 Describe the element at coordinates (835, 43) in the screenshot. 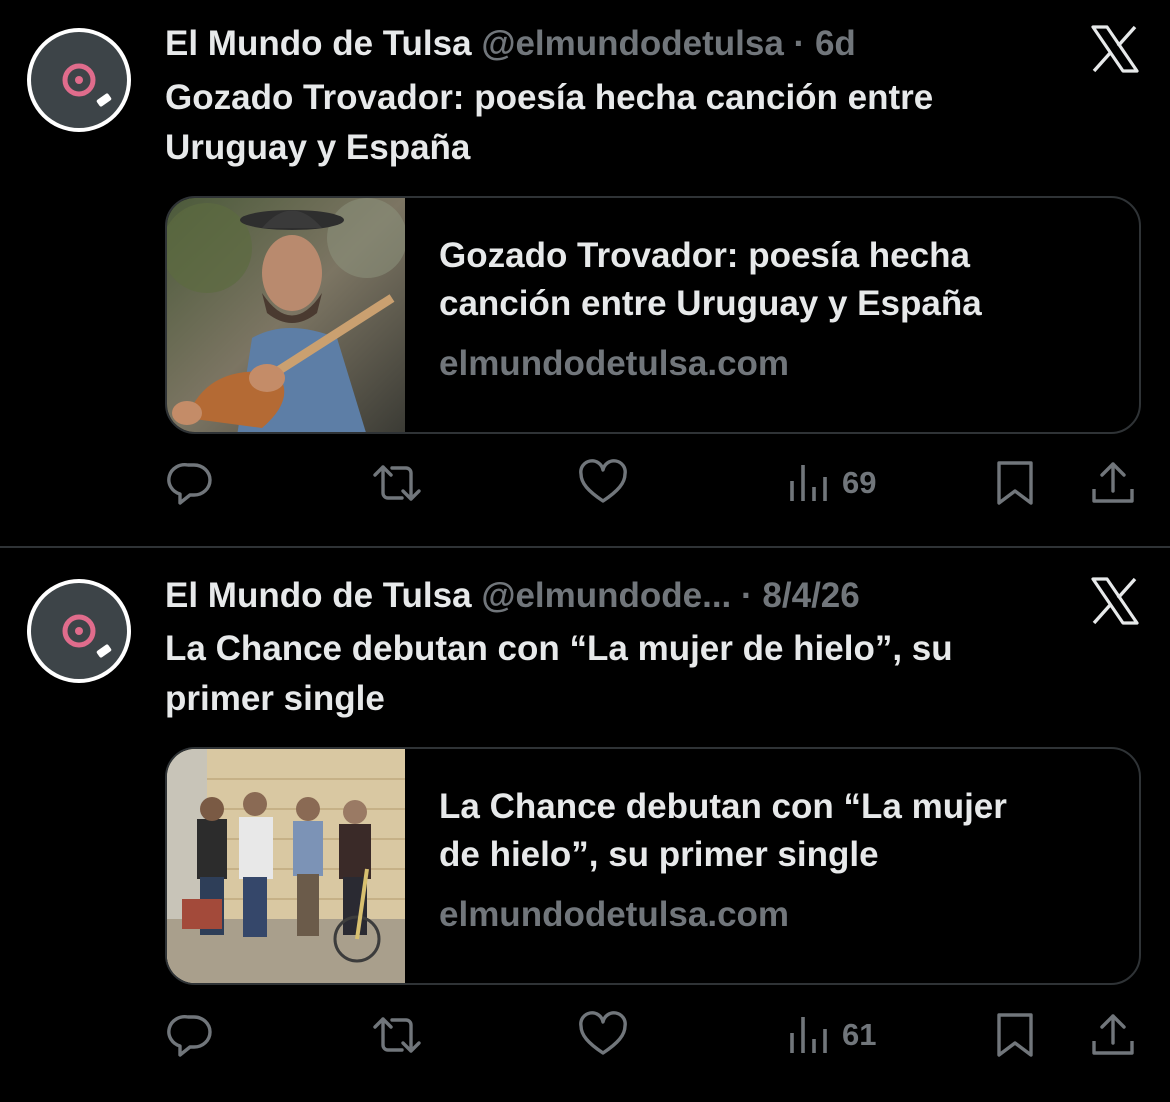

I see `timestamp: 6d` at that location.